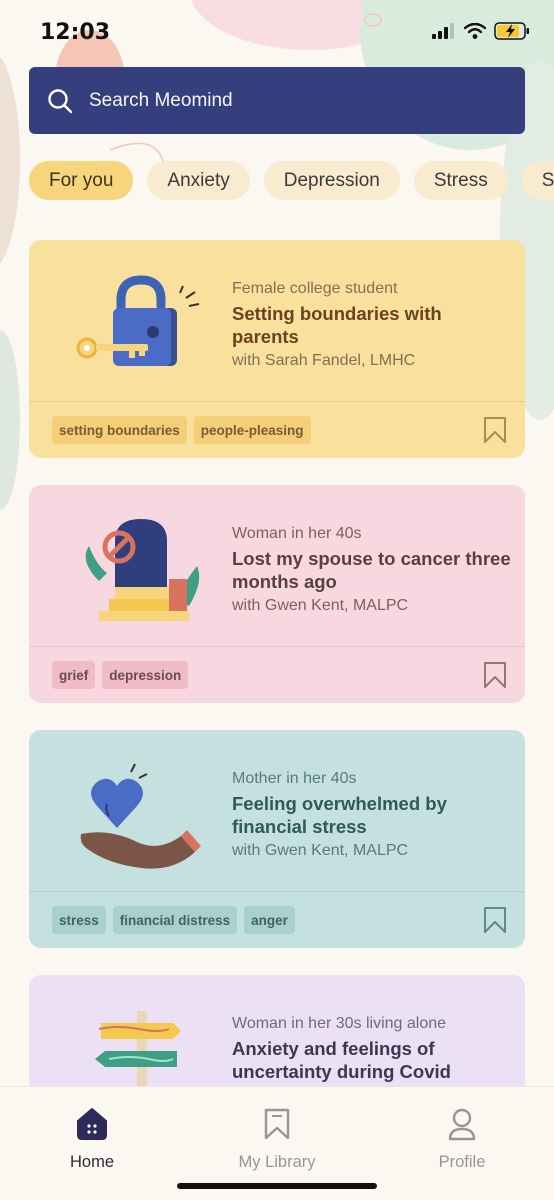  Describe the element at coordinates (75, 32) in the screenshot. I see `status-time: 12:03` at that location.